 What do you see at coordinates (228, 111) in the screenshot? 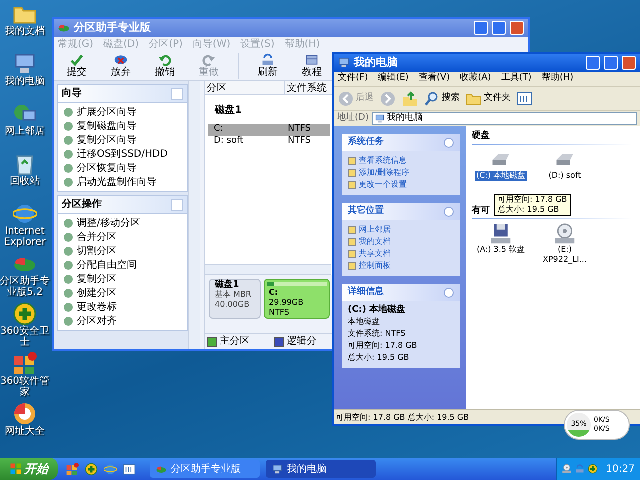
I see `disk-label: 磁盘1` at bounding box center [228, 111].